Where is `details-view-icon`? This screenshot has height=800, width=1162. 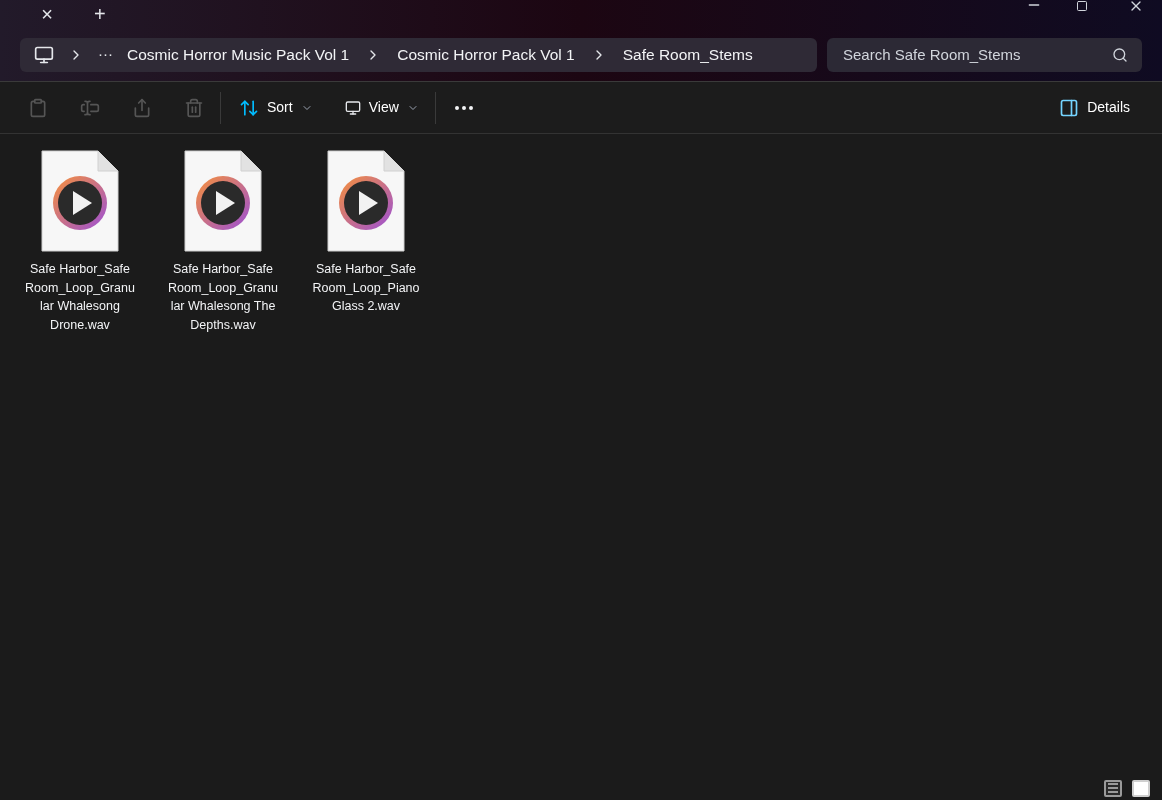 details-view-icon is located at coordinates (1113, 788).